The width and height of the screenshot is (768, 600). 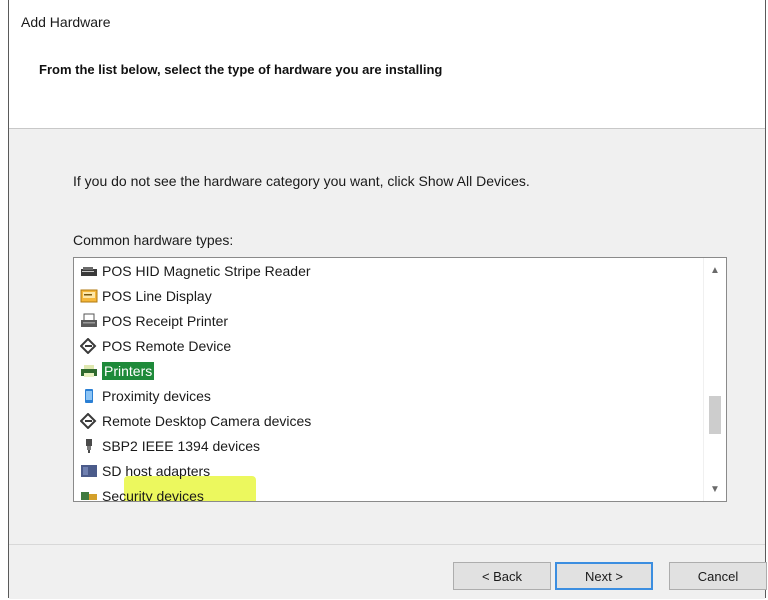 What do you see at coordinates (387, 20) in the screenshot?
I see `title-bar: Add Hardware` at bounding box center [387, 20].